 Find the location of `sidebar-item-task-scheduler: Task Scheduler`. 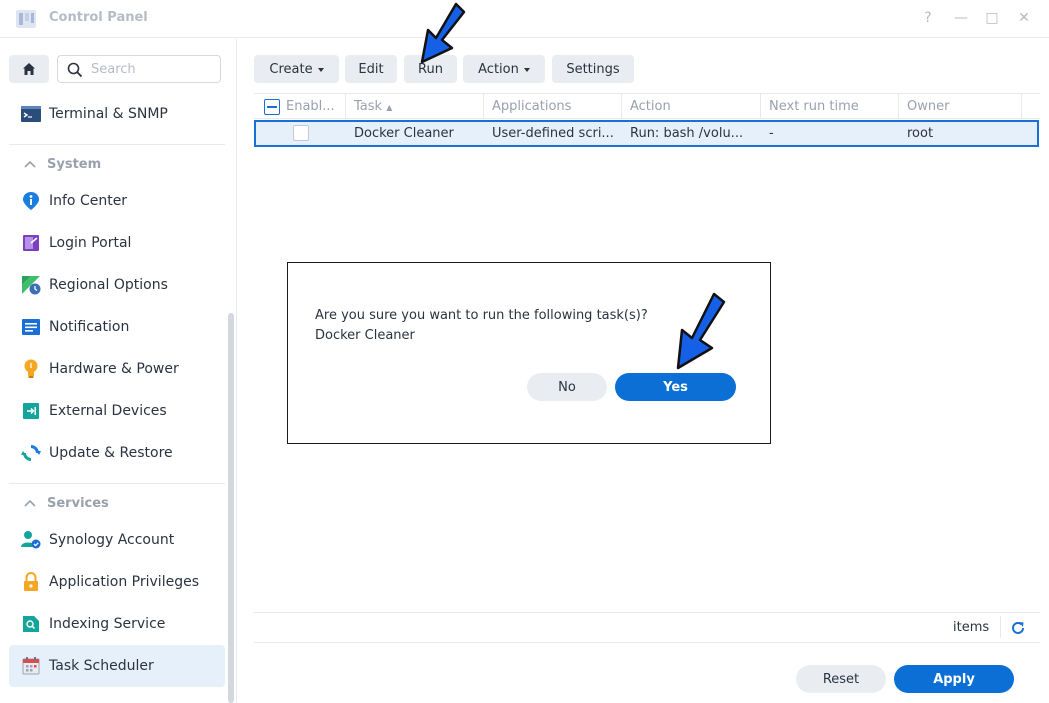

sidebar-item-task-scheduler: Task Scheduler is located at coordinates (117, 666).